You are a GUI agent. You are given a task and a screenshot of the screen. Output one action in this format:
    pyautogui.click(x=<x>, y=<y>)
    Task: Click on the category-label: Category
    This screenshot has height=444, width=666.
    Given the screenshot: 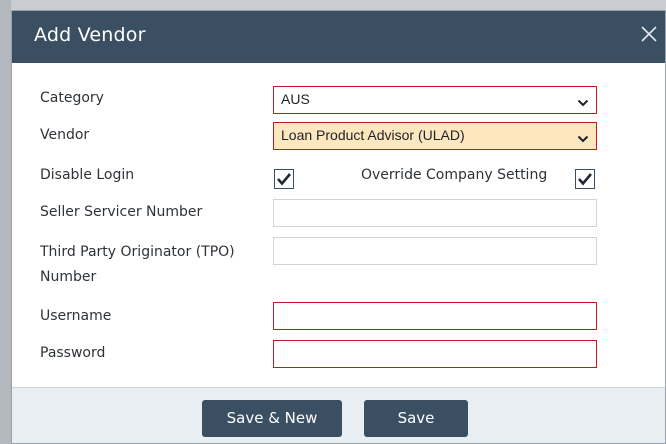 What is the action you would take?
    pyautogui.click(x=72, y=98)
    